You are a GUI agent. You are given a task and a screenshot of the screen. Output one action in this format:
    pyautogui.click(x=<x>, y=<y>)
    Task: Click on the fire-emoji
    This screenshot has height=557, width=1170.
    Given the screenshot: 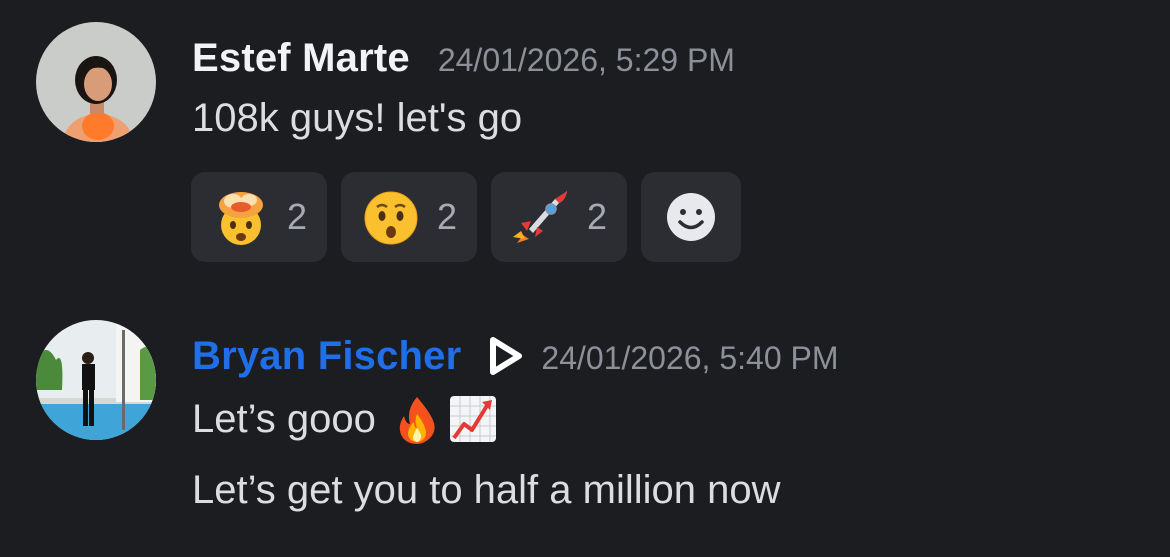 What is the action you would take?
    pyautogui.click(x=417, y=419)
    